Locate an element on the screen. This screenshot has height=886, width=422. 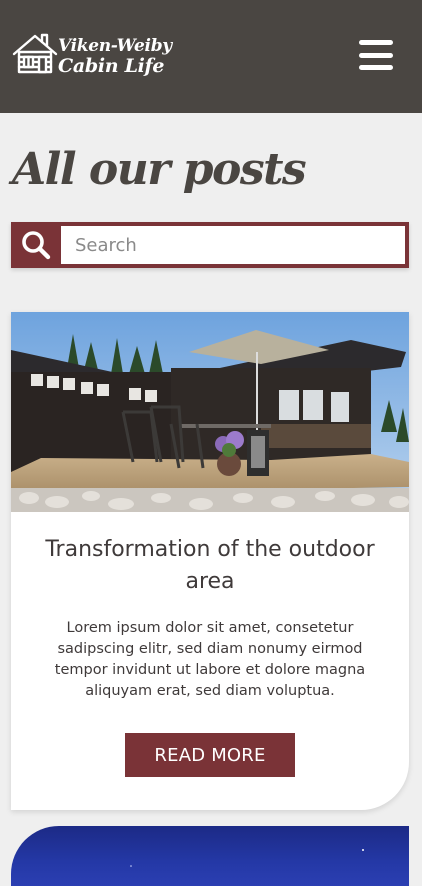
logo-text: Viken-Weiby Cabin Life is located at coordinates (115, 56).